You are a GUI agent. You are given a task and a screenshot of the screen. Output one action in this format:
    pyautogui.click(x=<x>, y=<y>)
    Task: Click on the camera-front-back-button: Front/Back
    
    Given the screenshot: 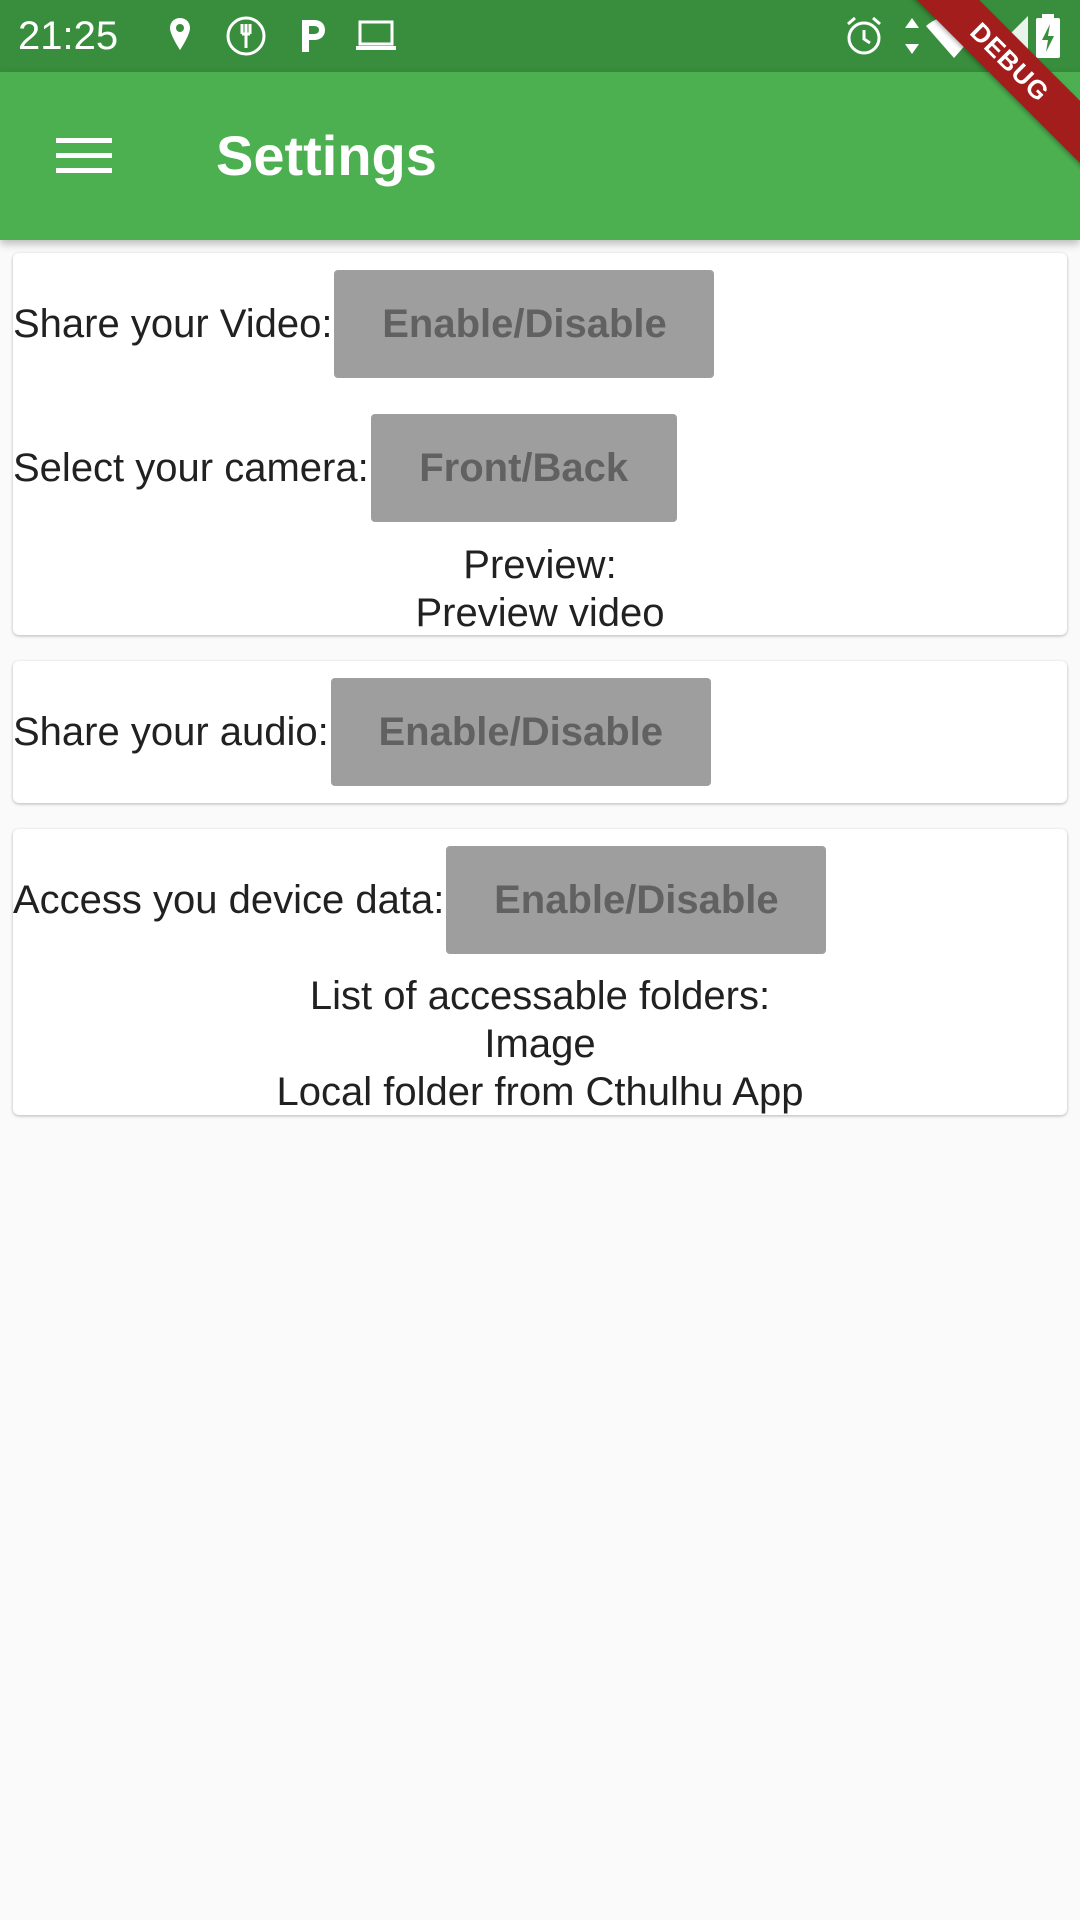 What is the action you would take?
    pyautogui.click(x=523, y=468)
    